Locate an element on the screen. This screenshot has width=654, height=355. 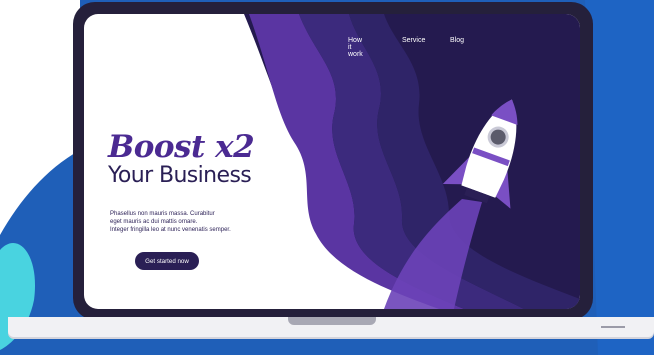
description-line-2: eget mauris ac dui mattis ornare. is located at coordinates (154, 222).